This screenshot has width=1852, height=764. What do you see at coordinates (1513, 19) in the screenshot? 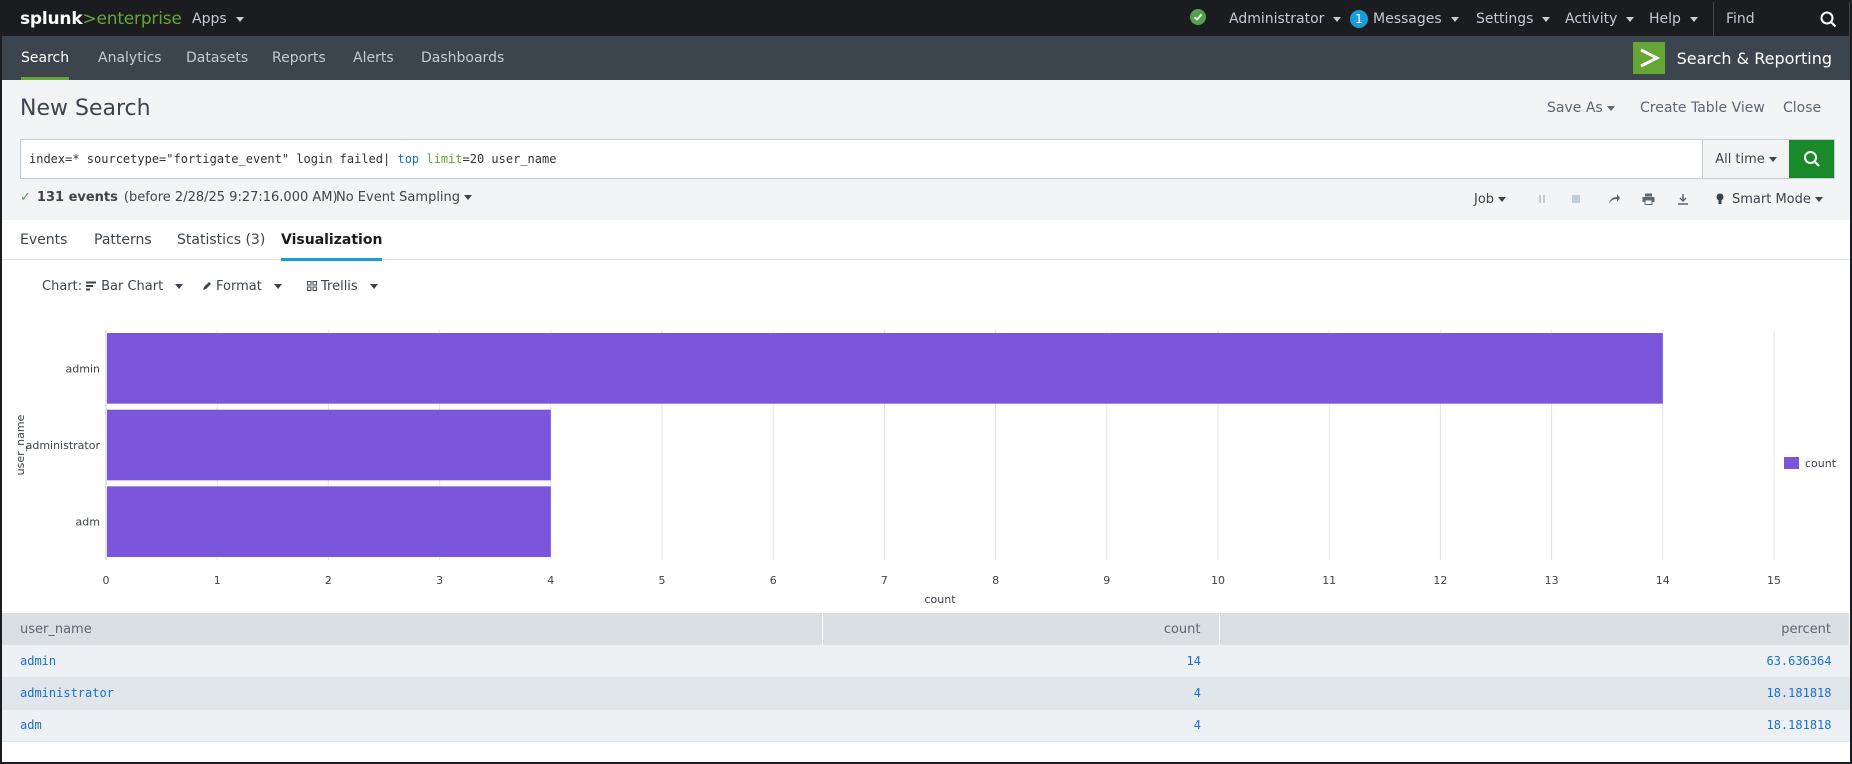
I see `settings-menu: Settings` at bounding box center [1513, 19].